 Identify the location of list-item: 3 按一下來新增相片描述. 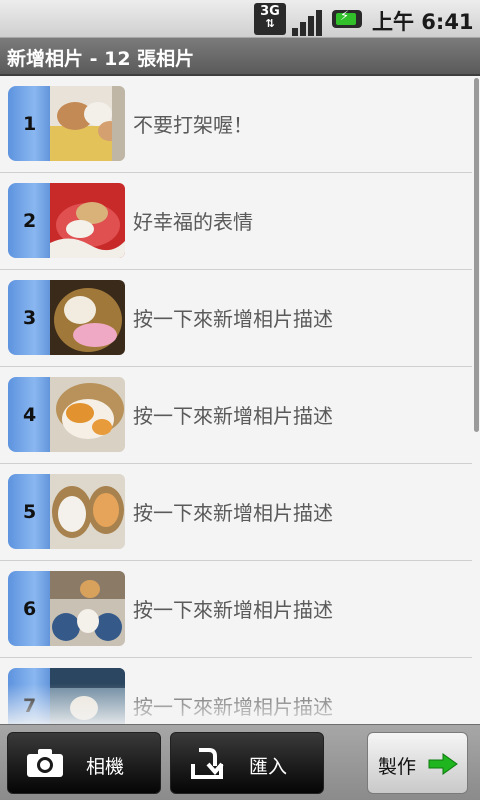
(236, 318).